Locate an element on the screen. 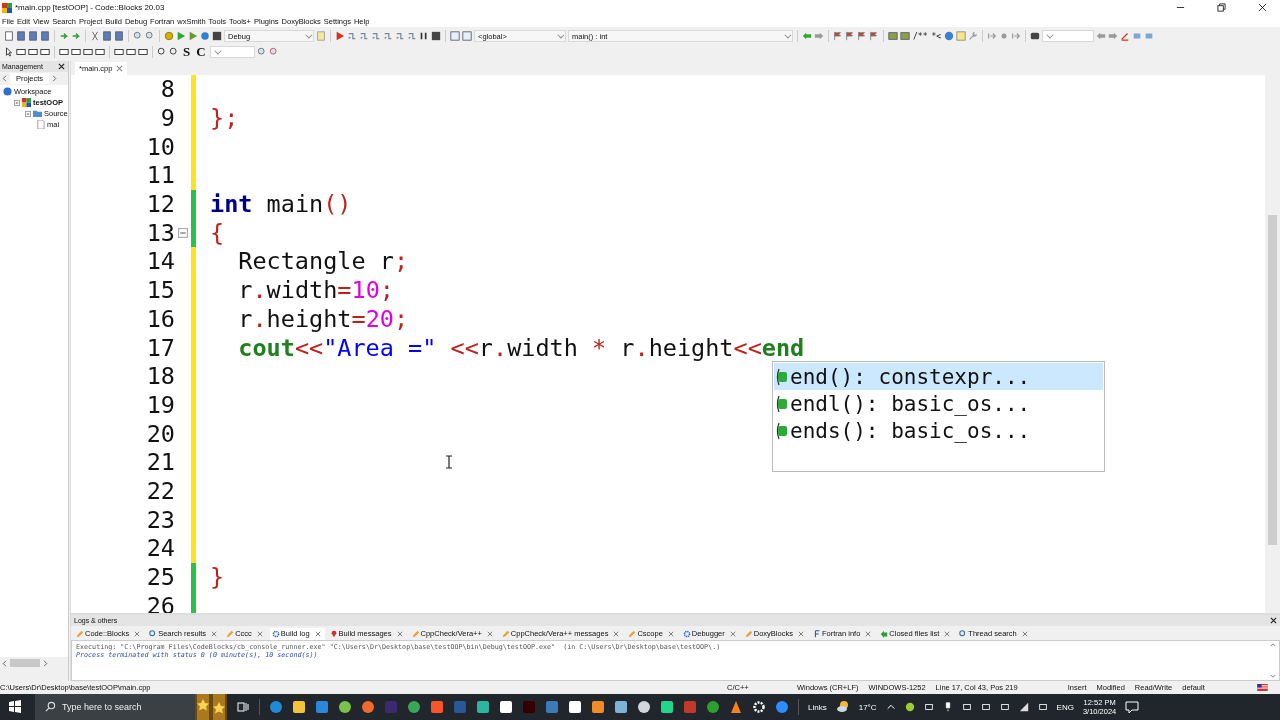 The width and height of the screenshot is (1280, 720). save-all-icon is located at coordinates (45, 36).